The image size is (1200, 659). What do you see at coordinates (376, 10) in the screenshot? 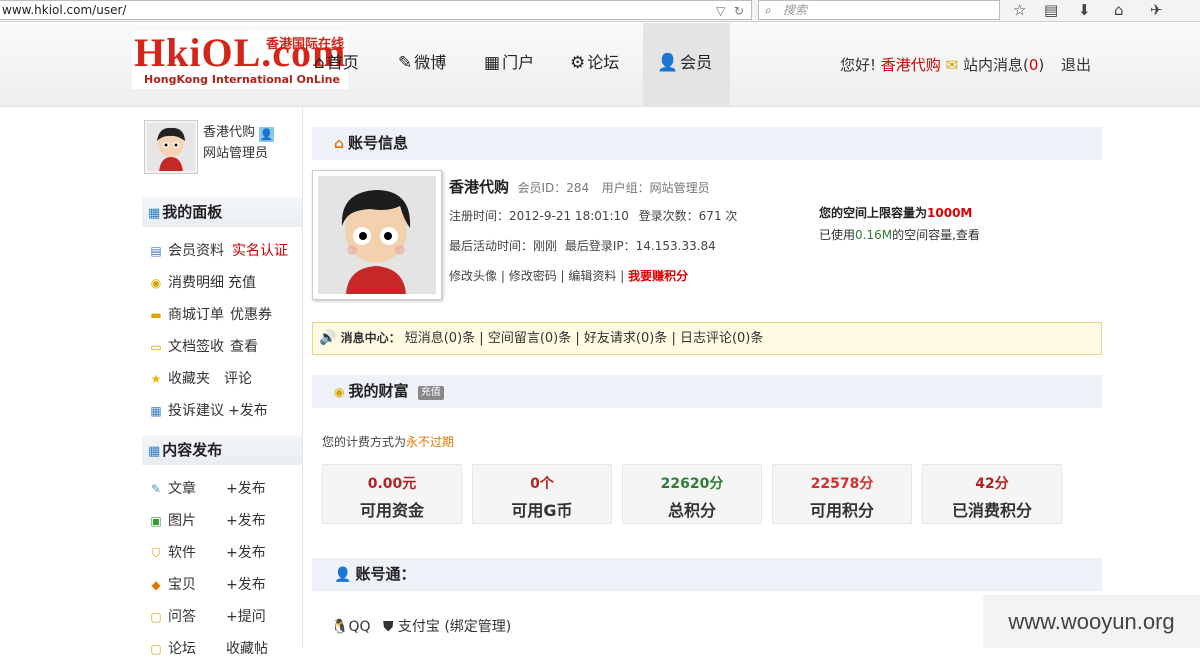
I see `address-bar: www.hkiol.com/user/ ▽ ↻` at bounding box center [376, 10].